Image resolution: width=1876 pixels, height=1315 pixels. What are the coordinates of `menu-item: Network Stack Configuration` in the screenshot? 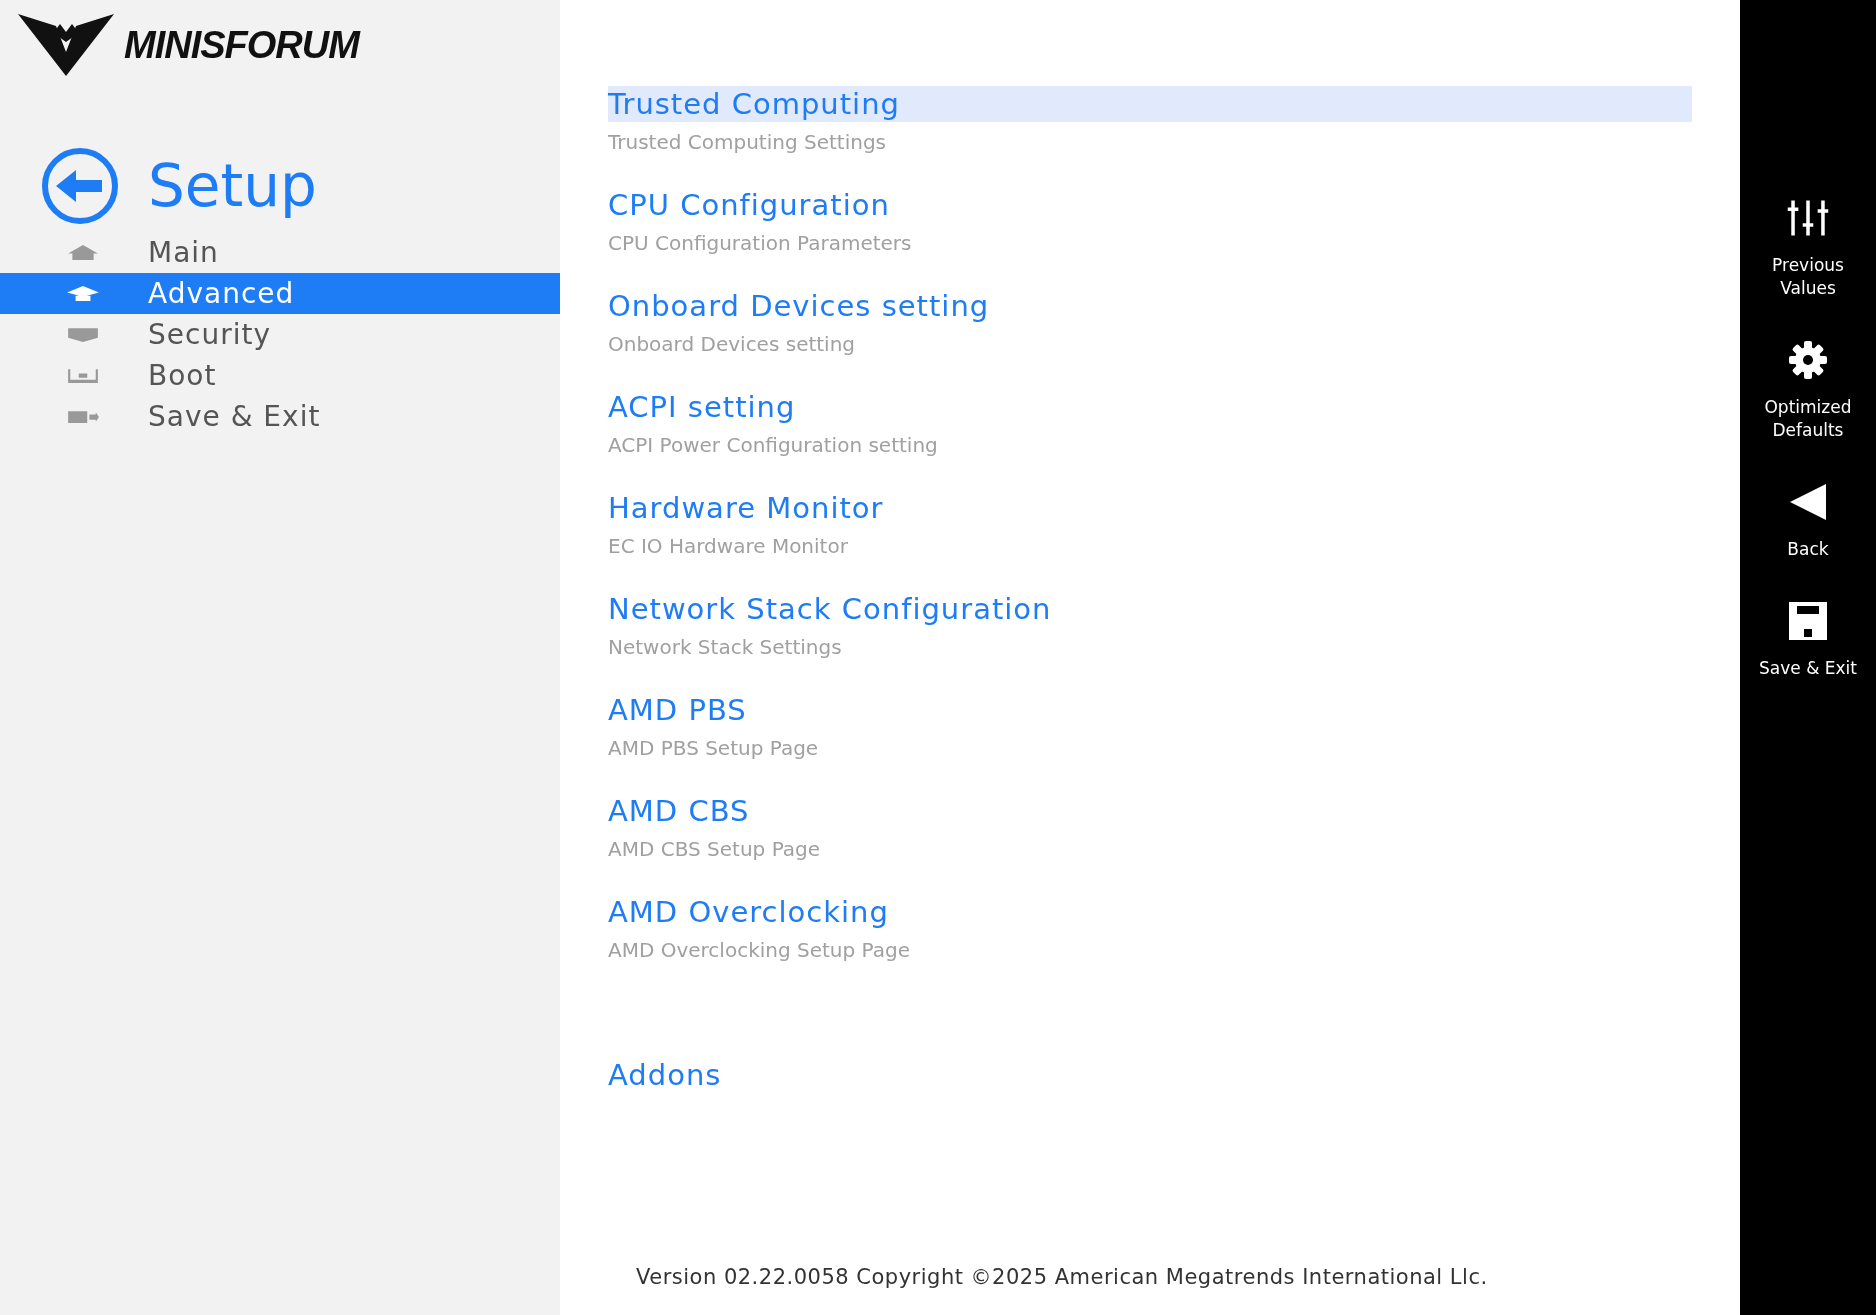 It's located at (1150, 609).